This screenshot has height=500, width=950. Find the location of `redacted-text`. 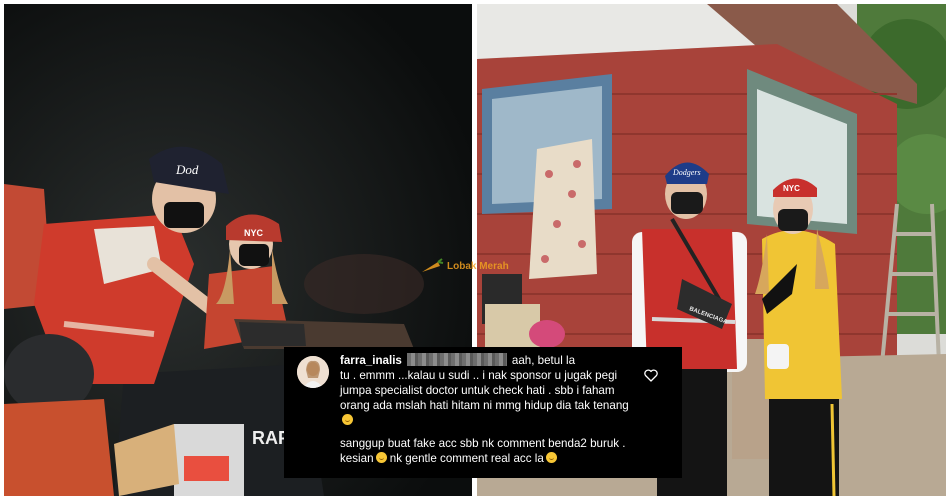

redacted-text is located at coordinates (456, 359).